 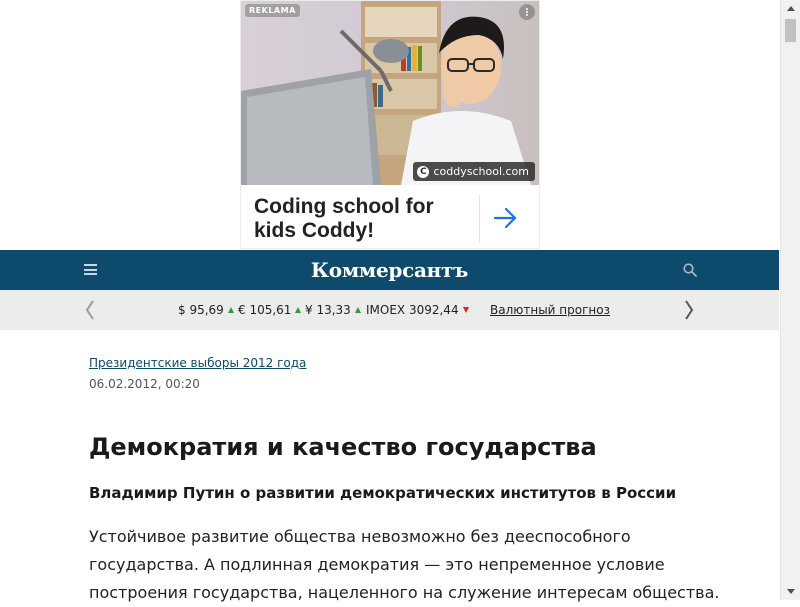 I want to click on scroll-up-icon, so click(x=790, y=8).